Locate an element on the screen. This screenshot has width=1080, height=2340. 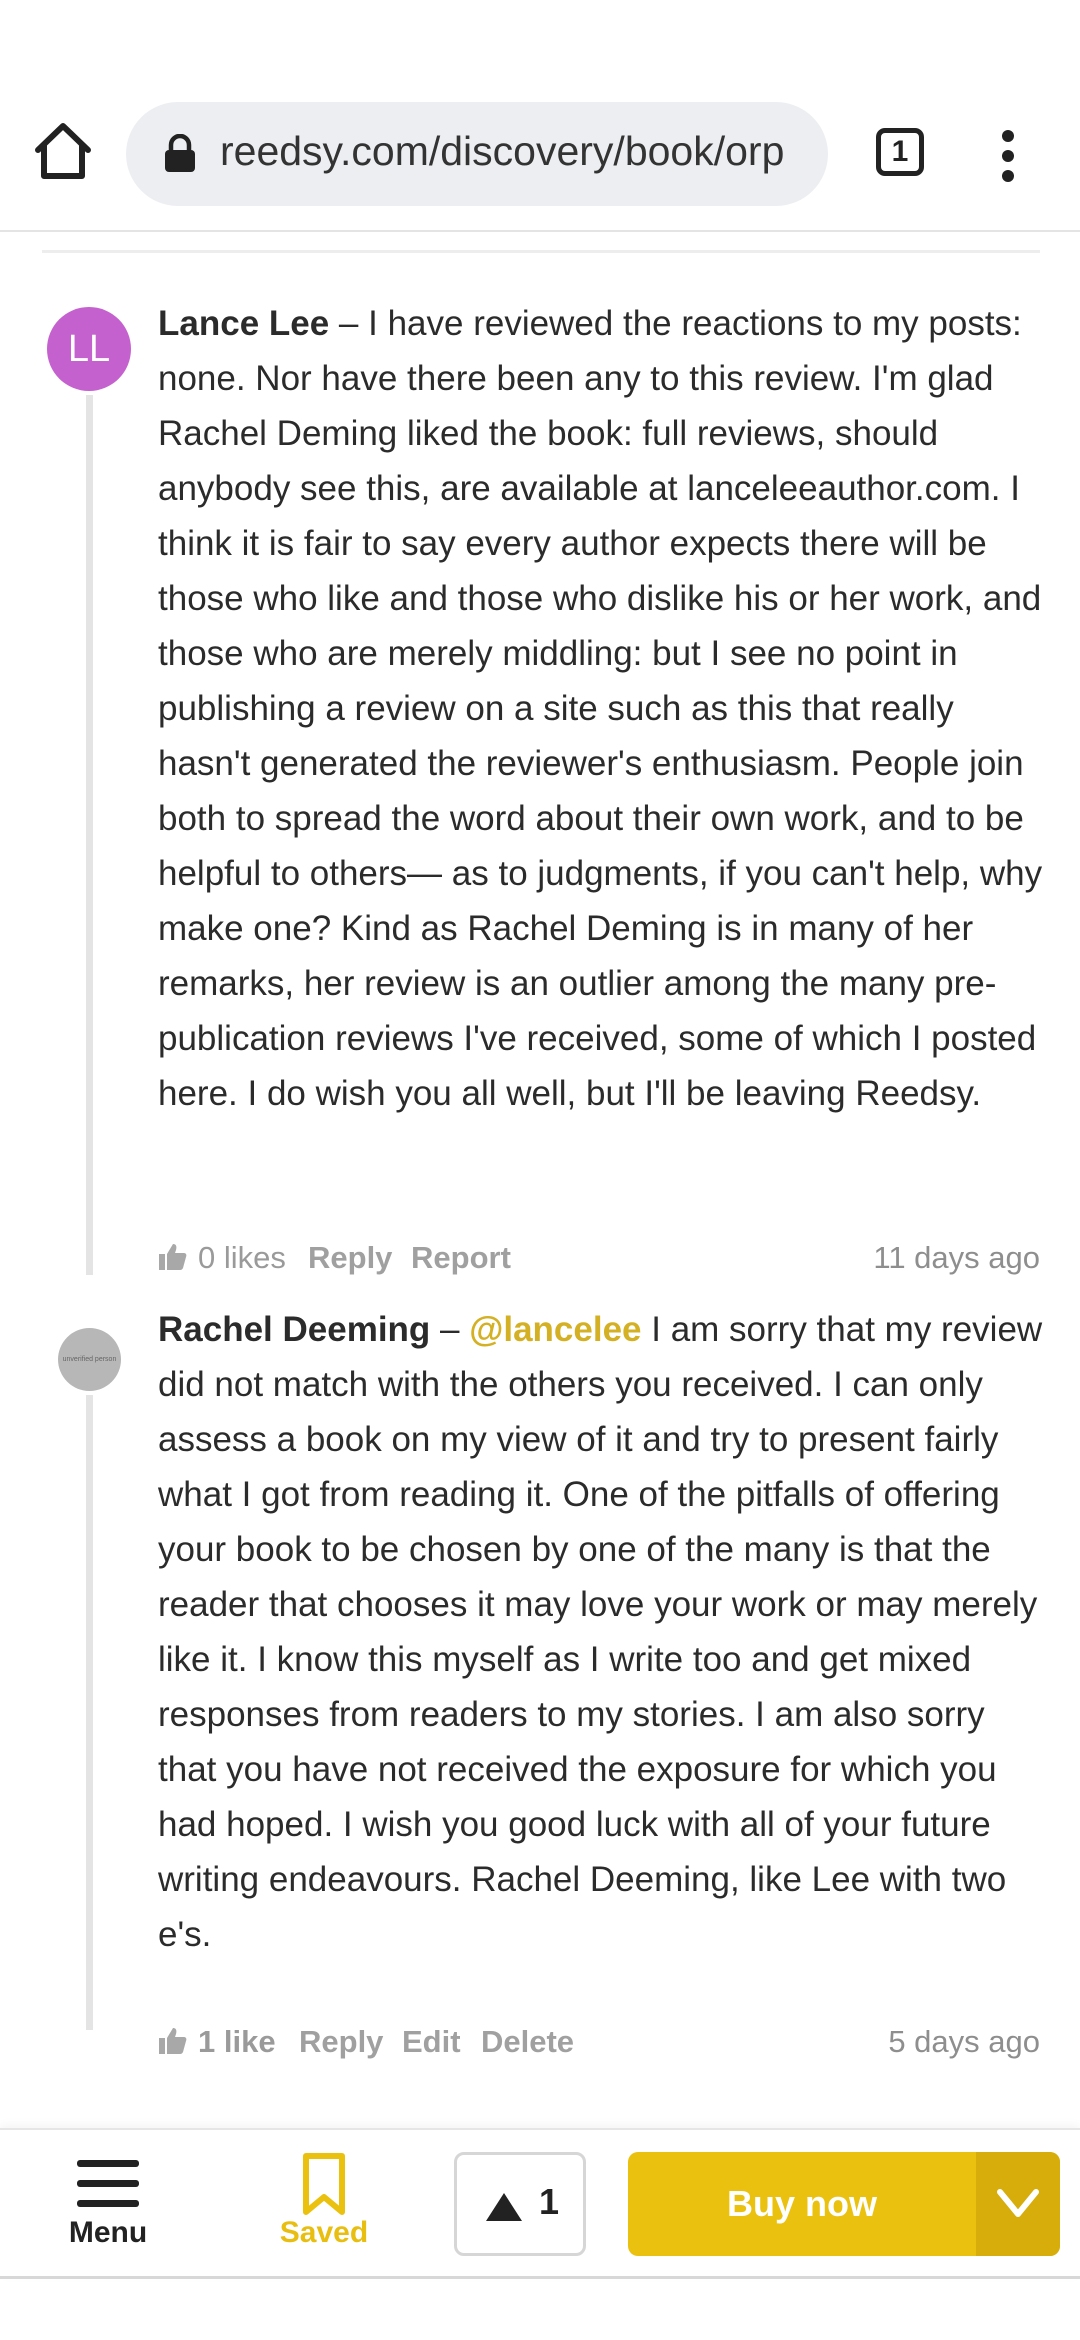
comment-actions: 0 likes Reply Report 11 days ago is located at coordinates (599, 1260).